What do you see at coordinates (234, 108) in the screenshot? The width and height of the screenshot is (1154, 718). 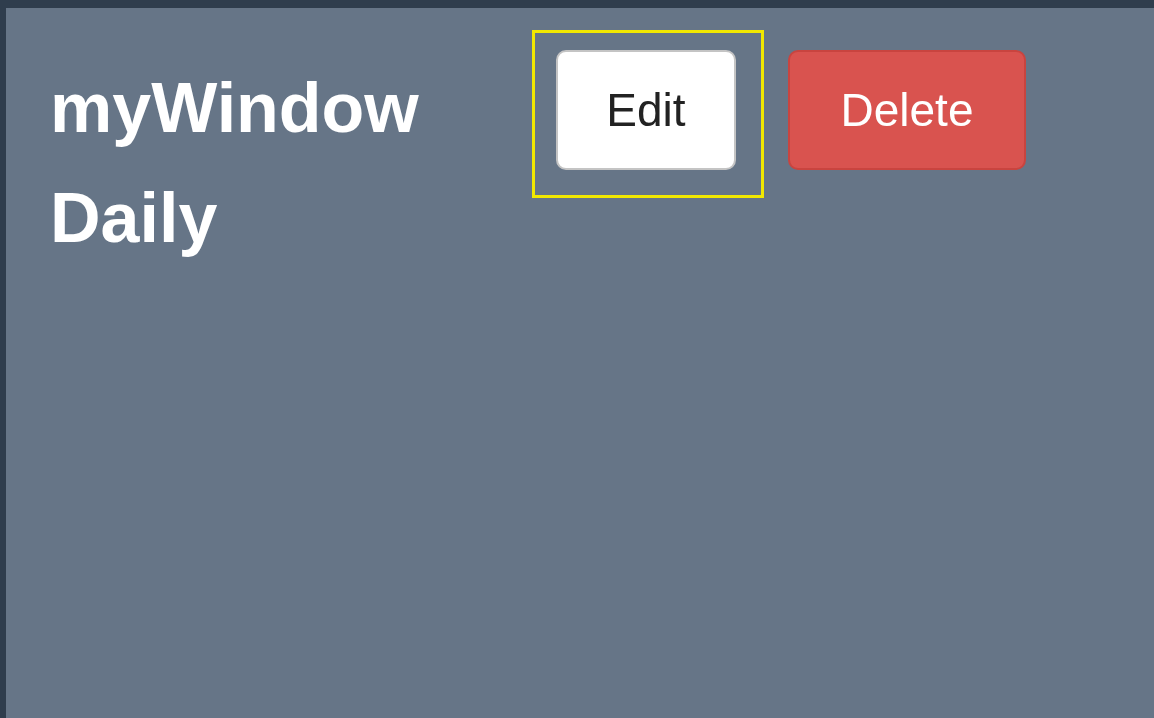 I see `title-text: myWindow` at bounding box center [234, 108].